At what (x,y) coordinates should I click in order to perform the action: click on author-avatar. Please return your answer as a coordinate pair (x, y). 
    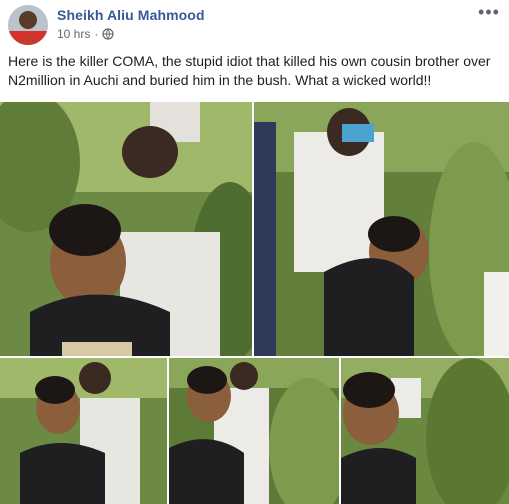
    Looking at the image, I should click on (28, 25).